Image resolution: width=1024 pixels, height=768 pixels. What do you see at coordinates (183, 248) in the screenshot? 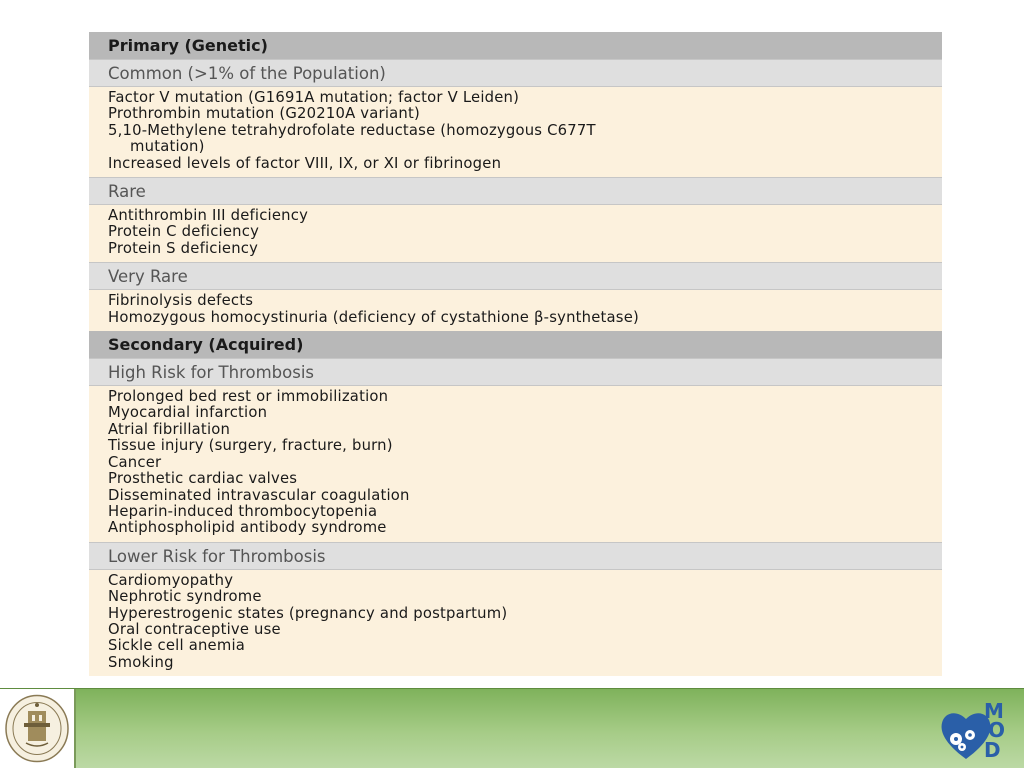
I see `list-item: Protein S deficiency` at bounding box center [183, 248].